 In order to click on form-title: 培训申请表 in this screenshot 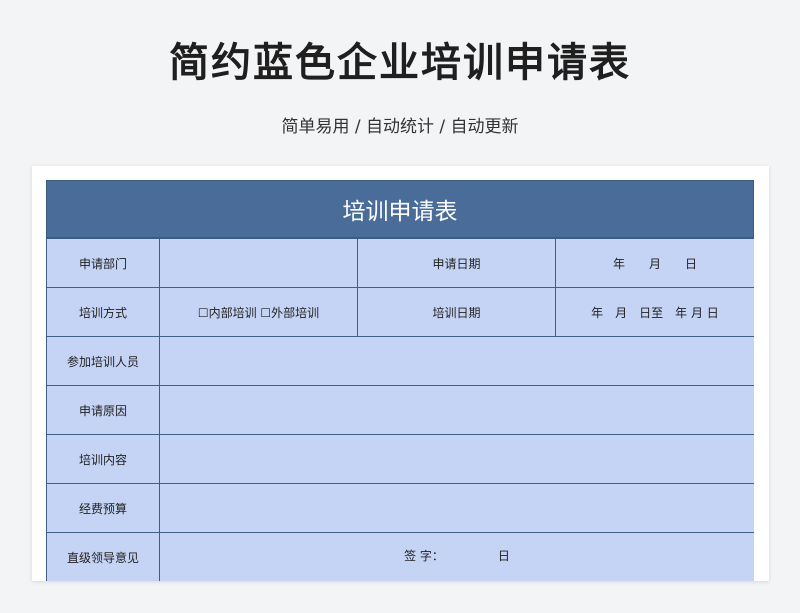, I will do `click(400, 209)`.